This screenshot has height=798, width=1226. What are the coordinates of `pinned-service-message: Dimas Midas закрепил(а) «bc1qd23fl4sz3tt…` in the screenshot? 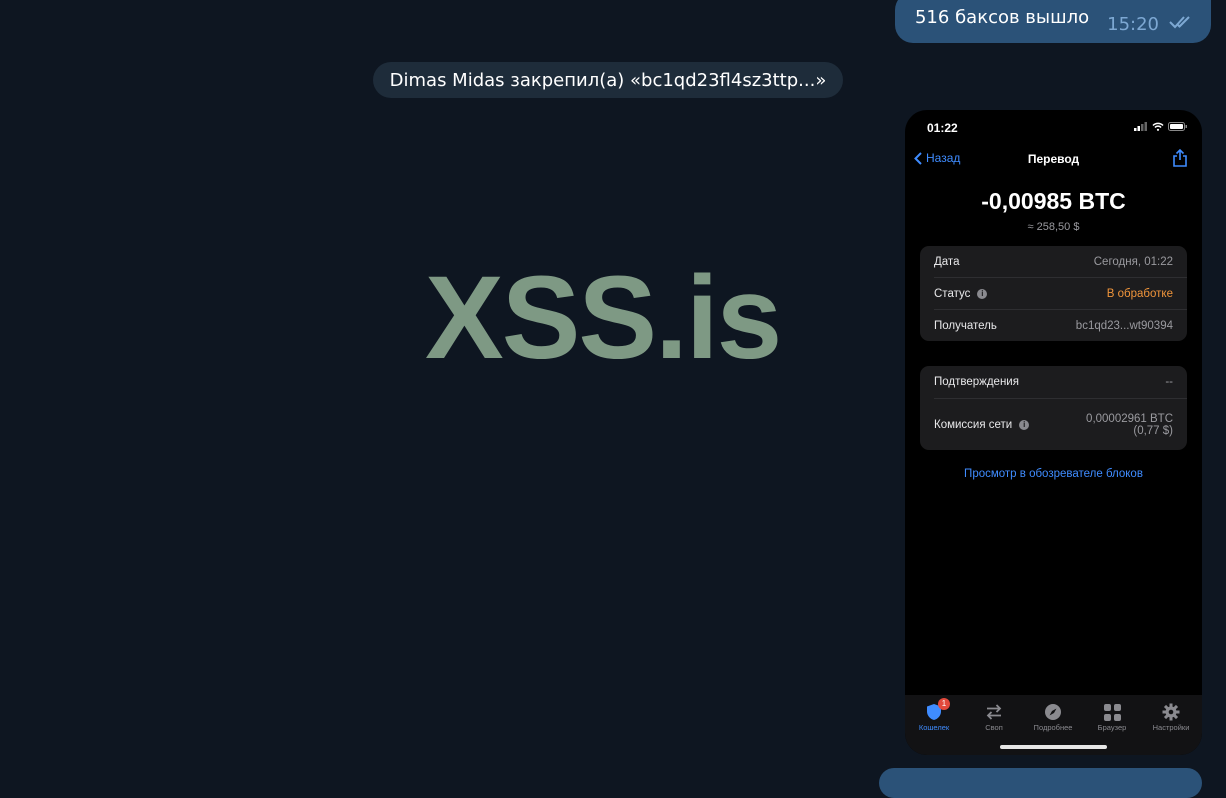 It's located at (608, 80).